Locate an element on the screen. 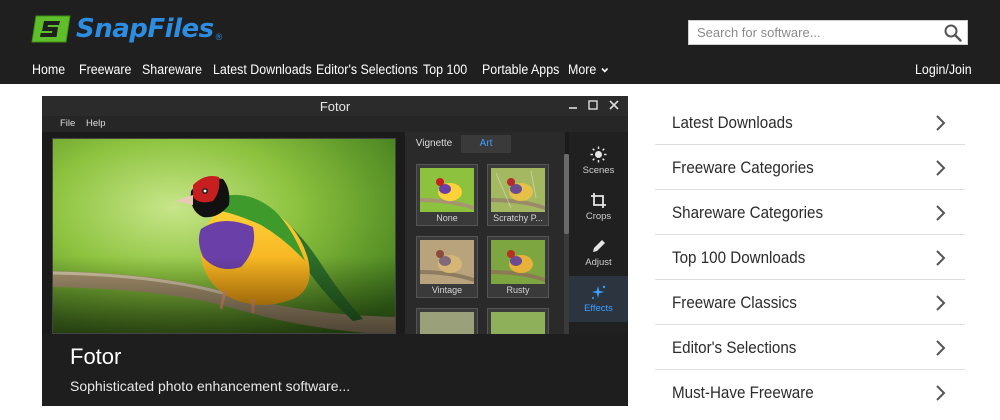  list-item-shareware-categories: Shareware Categories is located at coordinates (810, 212).